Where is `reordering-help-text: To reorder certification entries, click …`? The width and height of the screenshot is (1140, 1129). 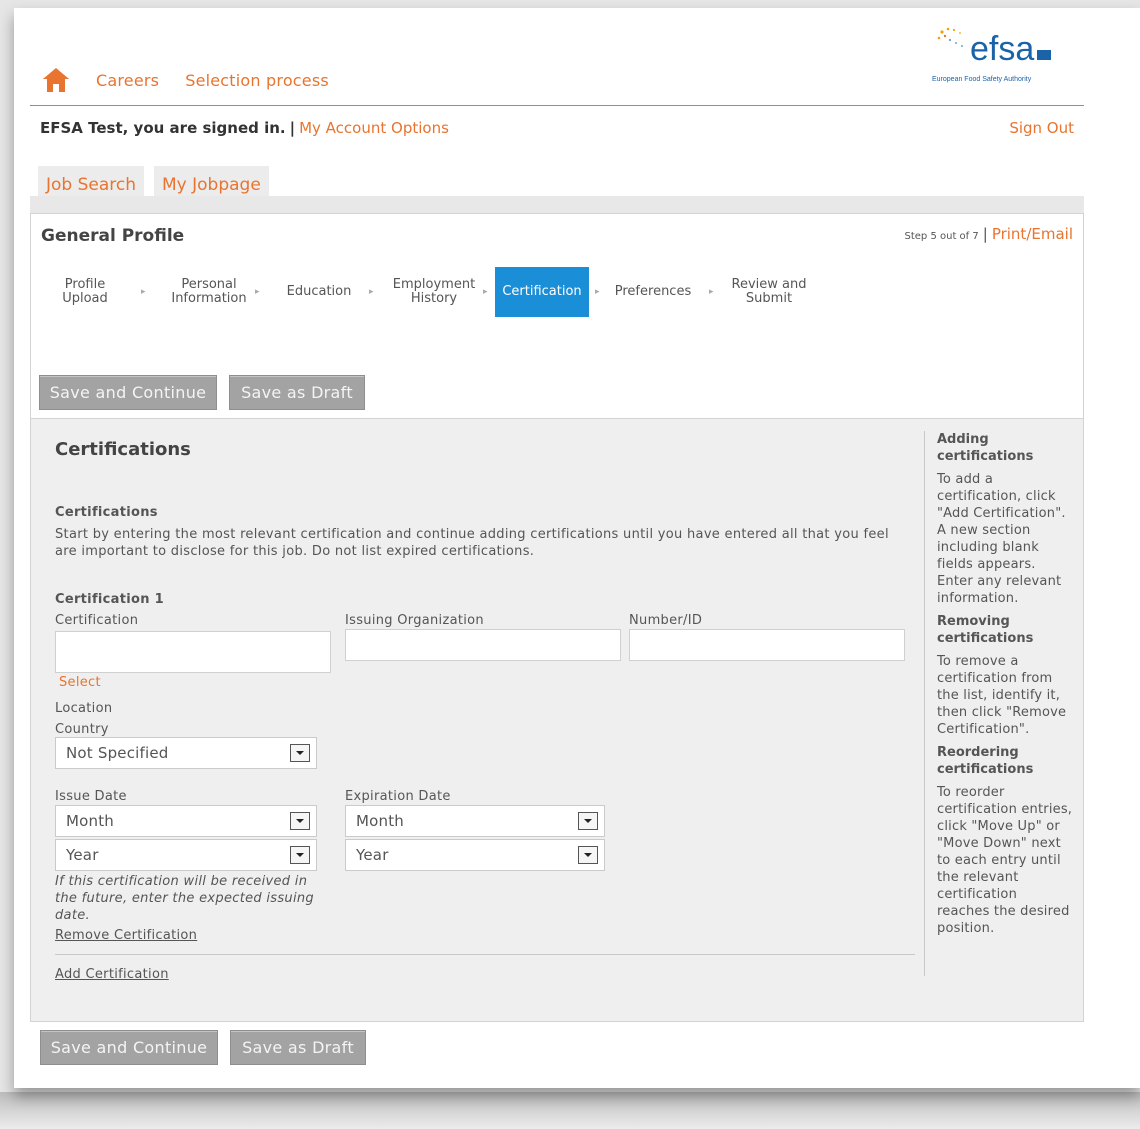
reordering-help-text: To reorder certification entries, click … is located at coordinates (1005, 860).